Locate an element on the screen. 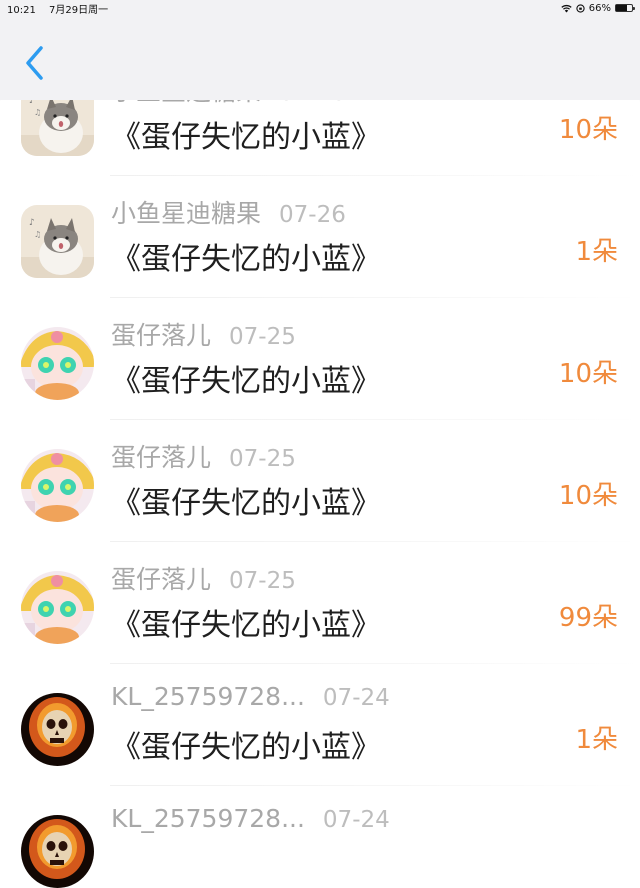 The width and height of the screenshot is (640, 888). user-line: 小鱼星迪糖果 07-26 is located at coordinates (228, 212).